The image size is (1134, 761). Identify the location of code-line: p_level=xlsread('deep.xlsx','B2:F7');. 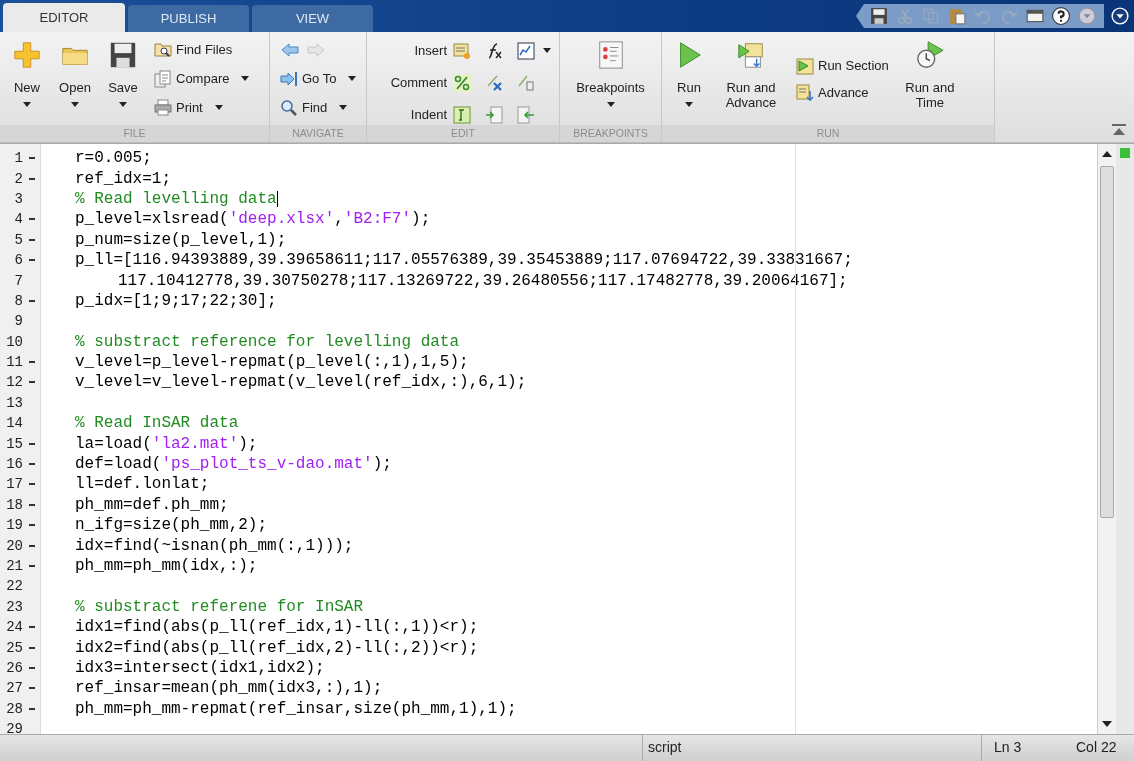
(253, 219).